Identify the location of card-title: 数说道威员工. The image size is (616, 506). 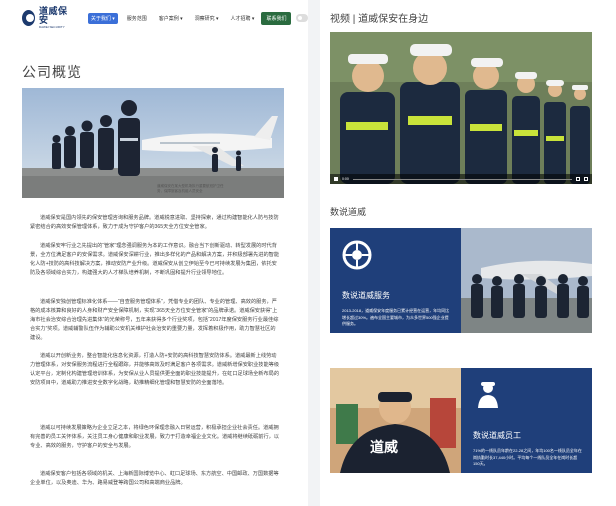
(497, 435).